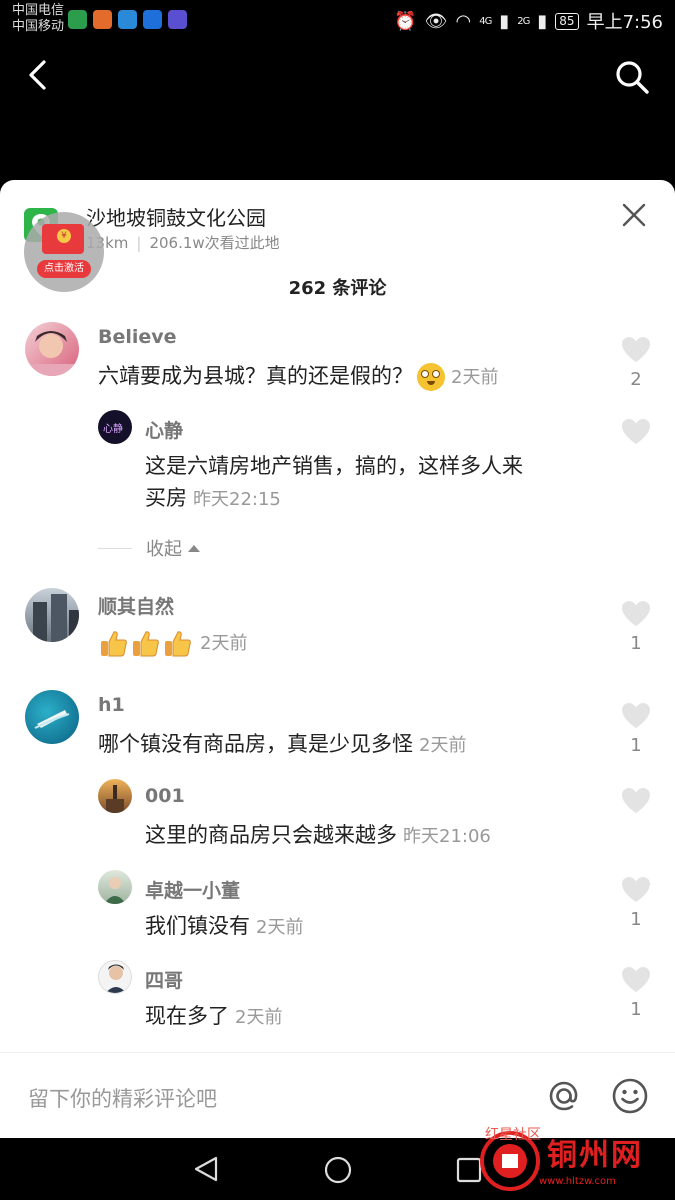  What do you see at coordinates (632, 77) in the screenshot?
I see `search-icon` at bounding box center [632, 77].